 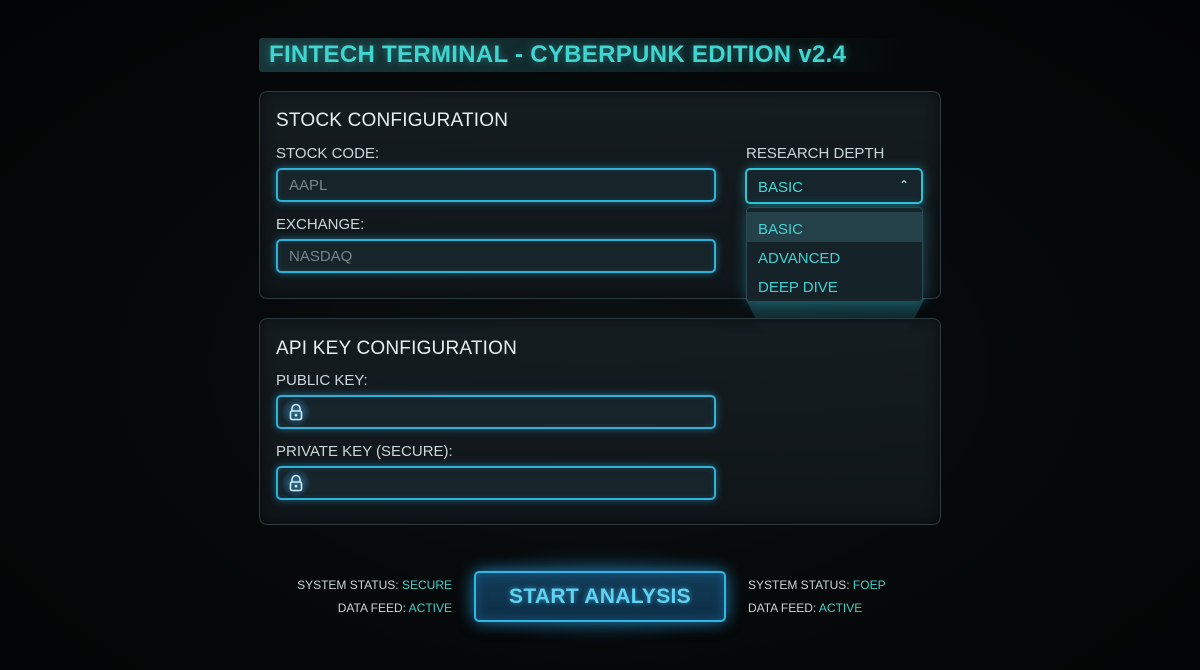 What do you see at coordinates (496, 483) in the screenshot?
I see `private-key-input` at bounding box center [496, 483].